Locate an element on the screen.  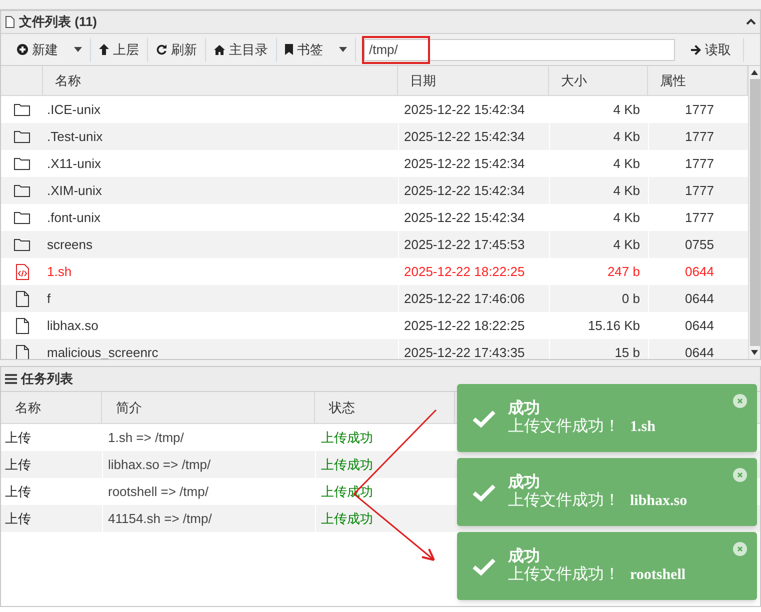
table-cell-text: 0755 is located at coordinates (699, 245).